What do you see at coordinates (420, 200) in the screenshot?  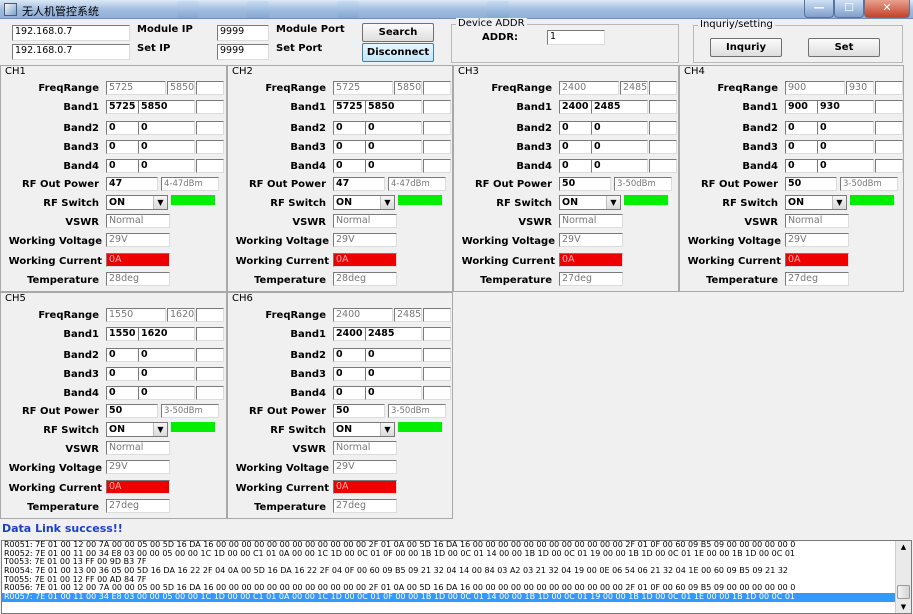 I see `rf-switch-status-indicator` at bounding box center [420, 200].